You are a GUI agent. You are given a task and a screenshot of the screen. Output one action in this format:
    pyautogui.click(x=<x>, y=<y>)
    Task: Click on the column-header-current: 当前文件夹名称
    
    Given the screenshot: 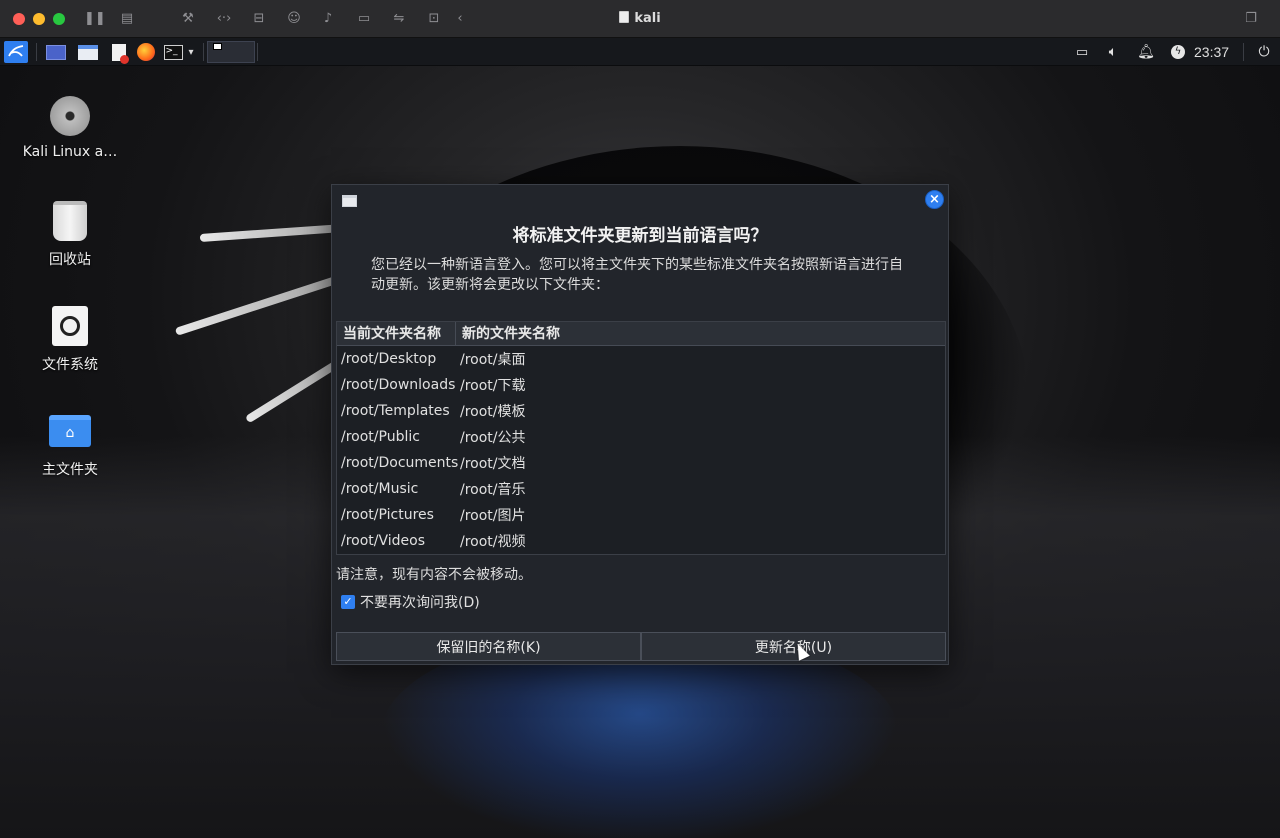 What is the action you would take?
    pyautogui.click(x=396, y=333)
    